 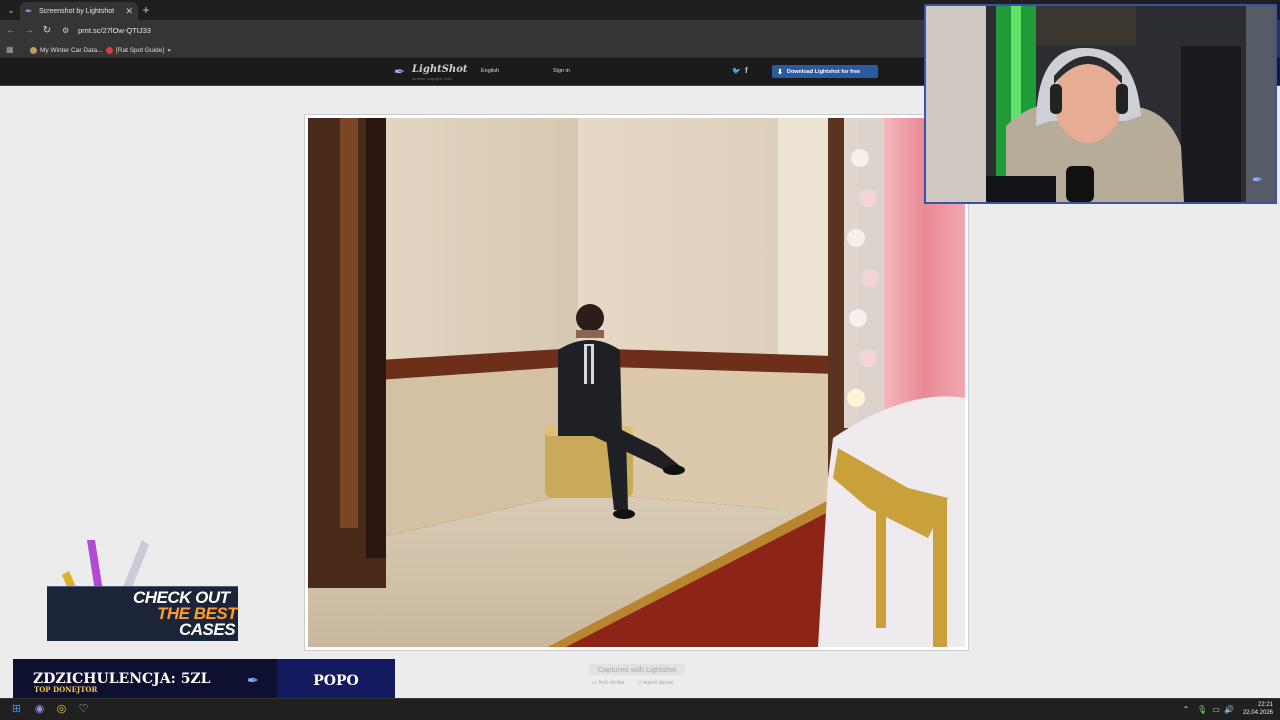 I want to click on donor-name: POPO, so click(x=336, y=681).